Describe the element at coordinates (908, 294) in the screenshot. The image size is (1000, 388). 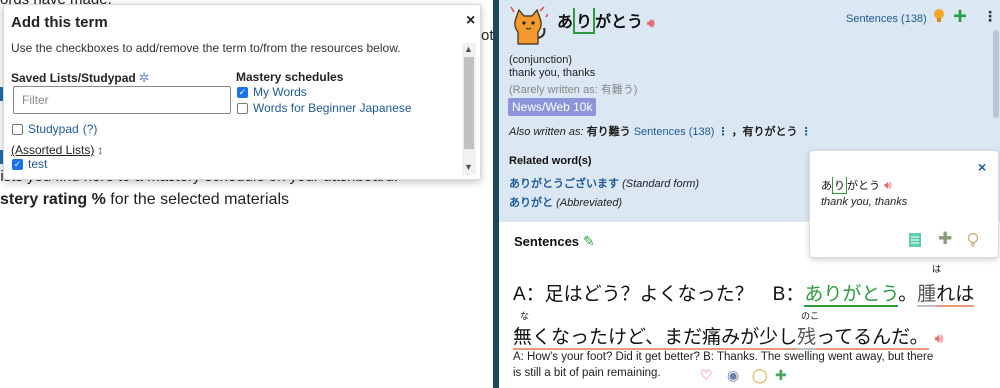
I see `sentence-text: 。` at that location.